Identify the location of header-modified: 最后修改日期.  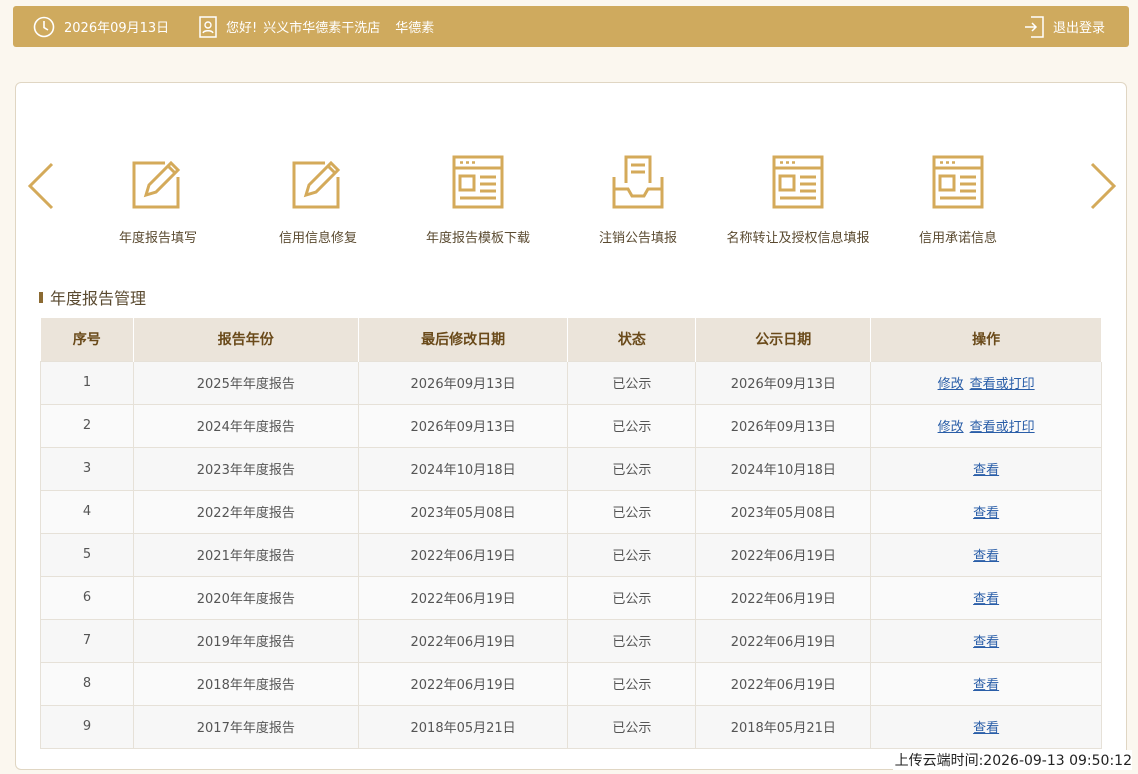
(463, 339).